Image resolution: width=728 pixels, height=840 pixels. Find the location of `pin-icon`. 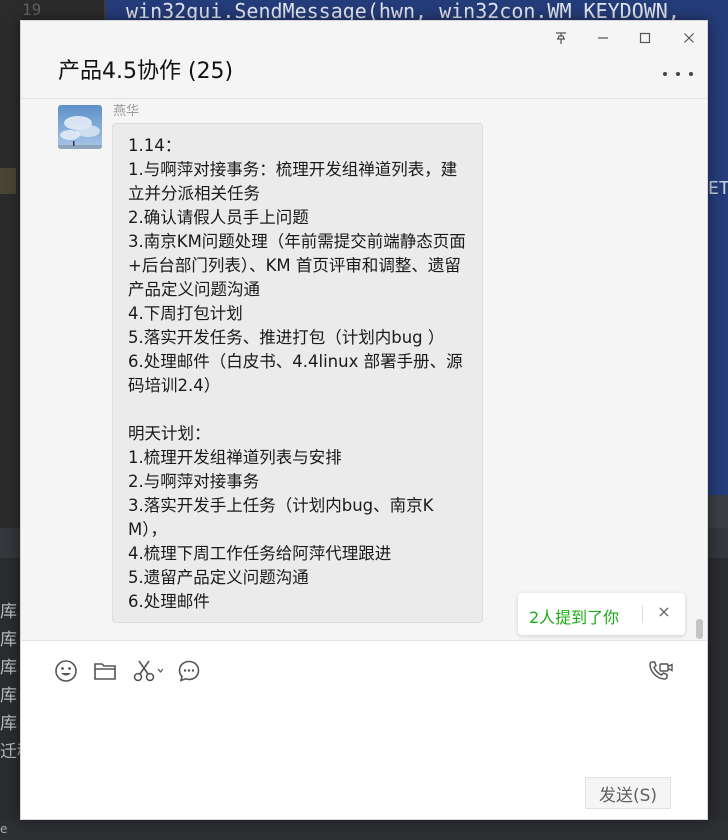

pin-icon is located at coordinates (561, 38).